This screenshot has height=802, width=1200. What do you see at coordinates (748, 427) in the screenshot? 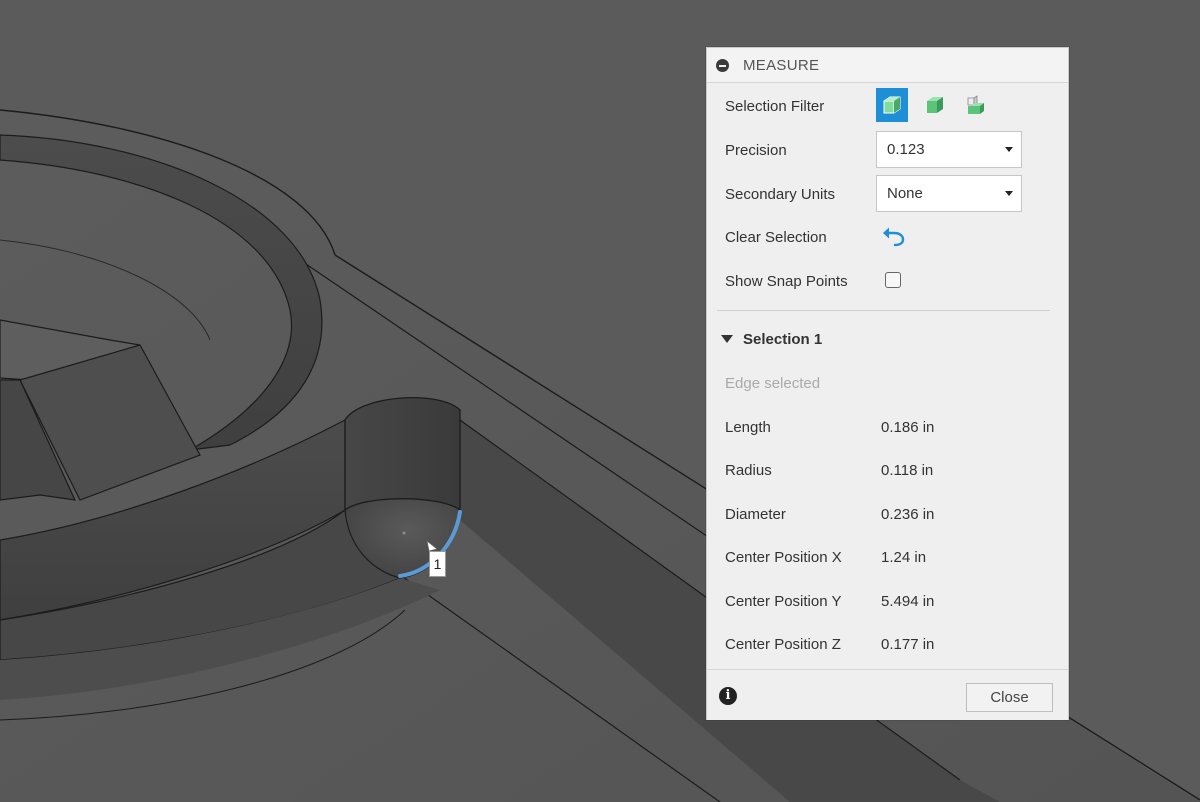
I see `length-label: Length` at bounding box center [748, 427].